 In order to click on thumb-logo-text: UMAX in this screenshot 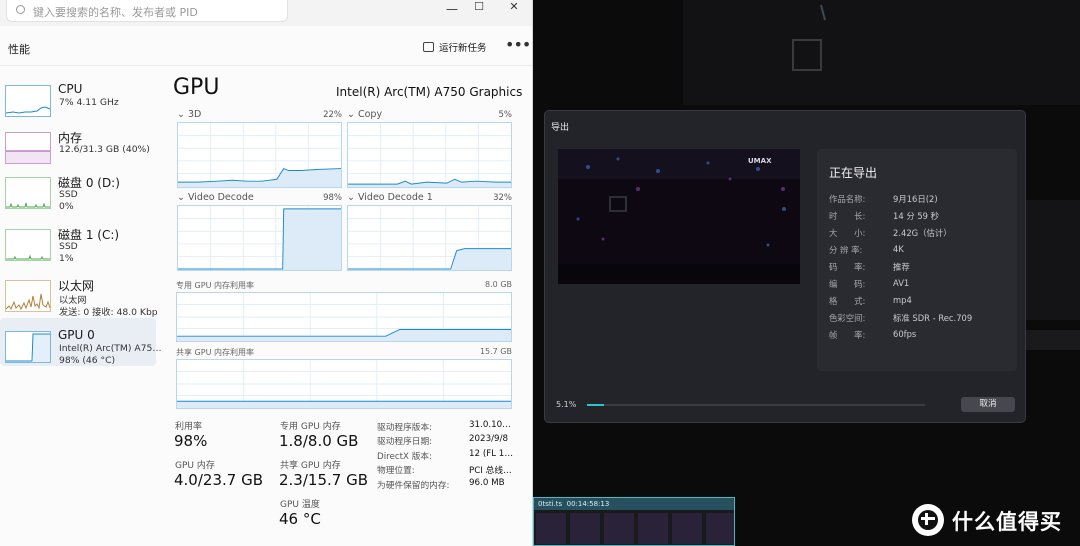, I will do `click(760, 161)`.